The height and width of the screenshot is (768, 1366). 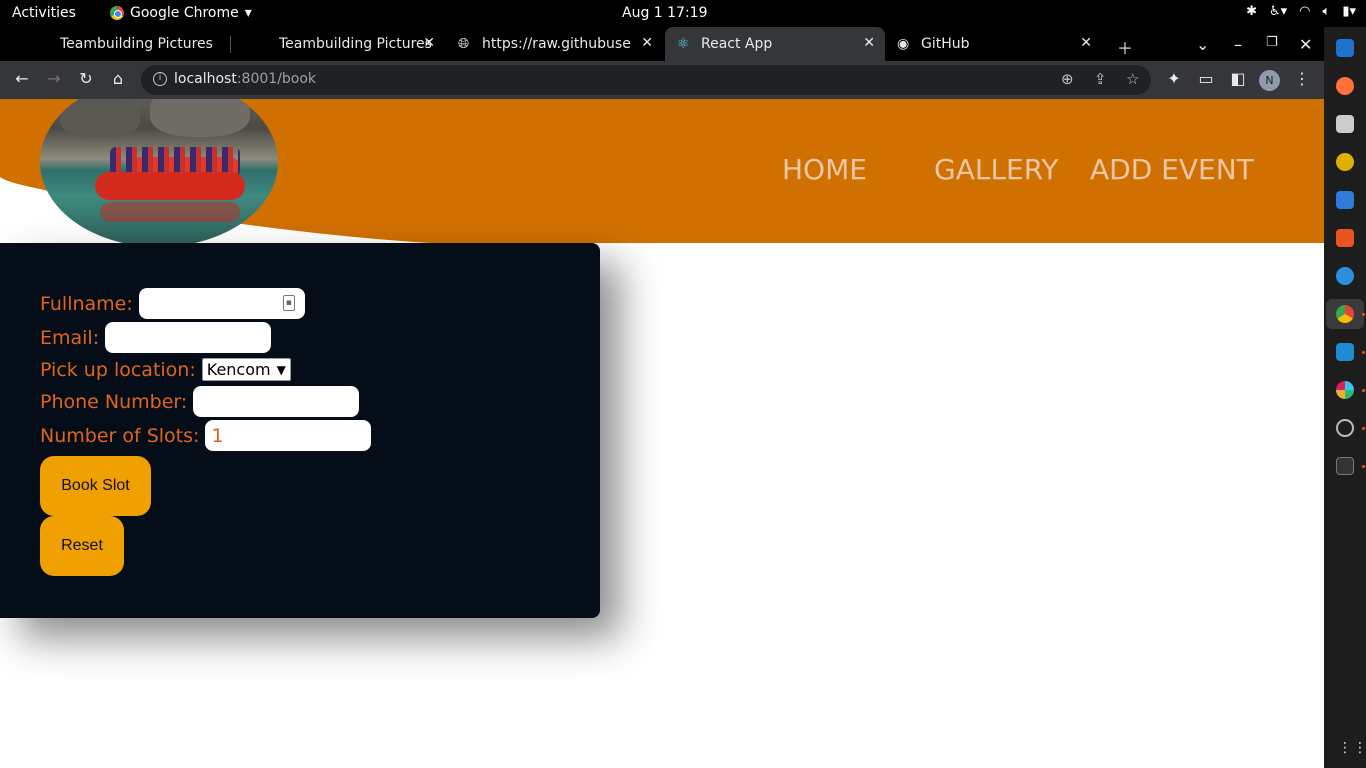 I want to click on restore-icon: ❐, so click(x=1272, y=42).